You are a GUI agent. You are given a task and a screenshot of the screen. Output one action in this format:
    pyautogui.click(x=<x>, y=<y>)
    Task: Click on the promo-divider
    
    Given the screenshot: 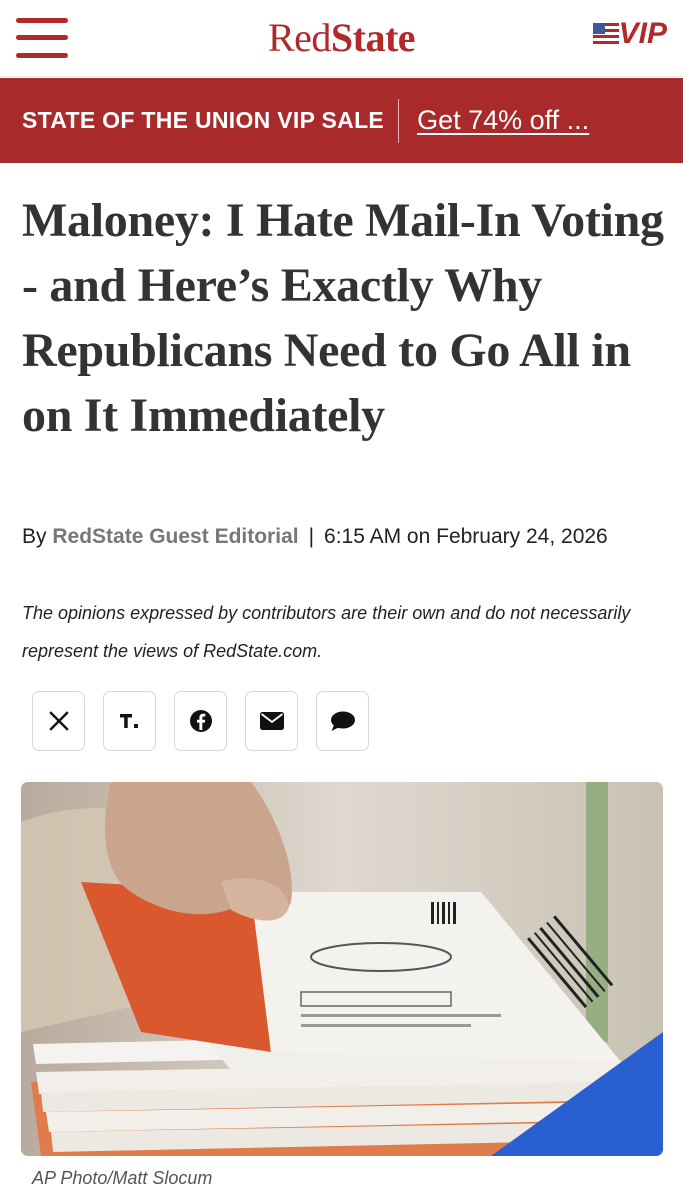 What is the action you would take?
    pyautogui.click(x=399, y=120)
    